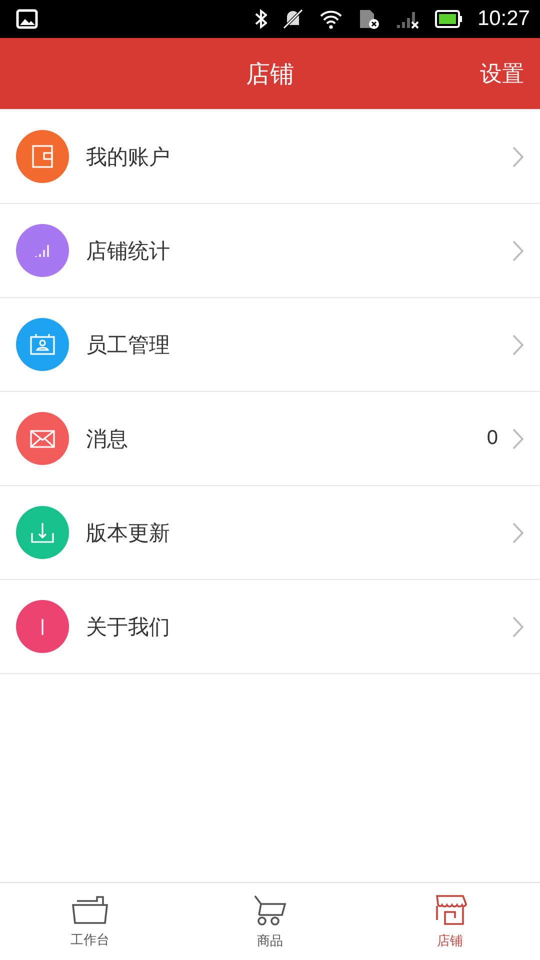 Image resolution: width=540 pixels, height=960 pixels. I want to click on message-count: 0, so click(492, 438).